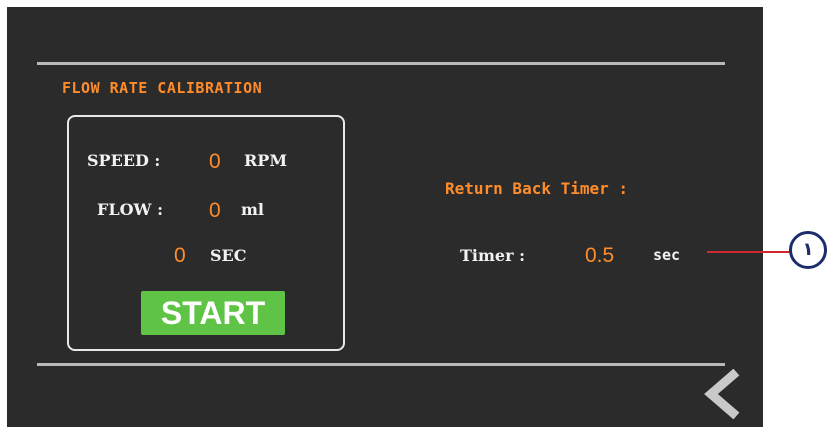 The width and height of the screenshot is (840, 427). Describe the element at coordinates (162, 88) in the screenshot. I see `section-title: FLOW RATE CALIBRATION` at that location.